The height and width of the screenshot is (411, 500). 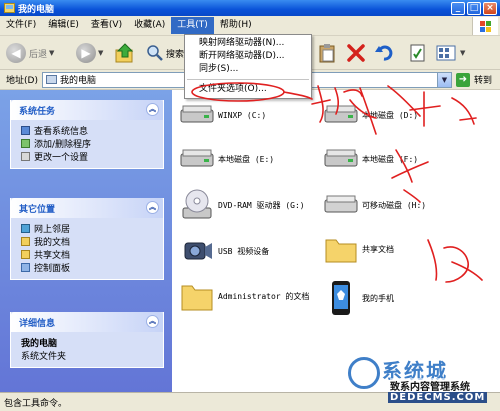 I want to click on usb-video-device: USB 视频设备, so click(x=224, y=251).